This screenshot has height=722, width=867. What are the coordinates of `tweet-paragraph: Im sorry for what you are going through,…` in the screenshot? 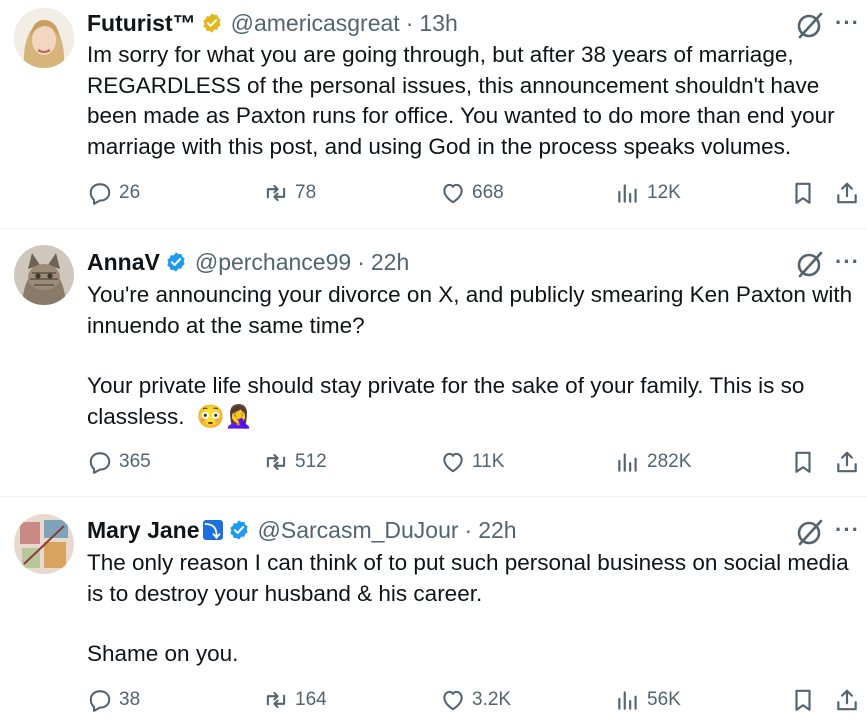 It's located at (461, 100).